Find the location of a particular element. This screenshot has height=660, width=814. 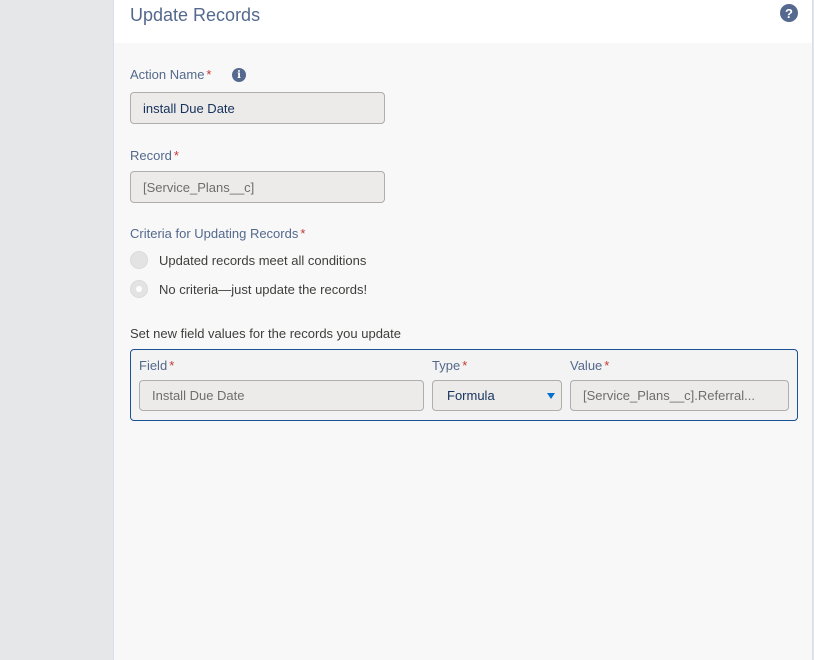

type-value: Formula is located at coordinates (471, 395).